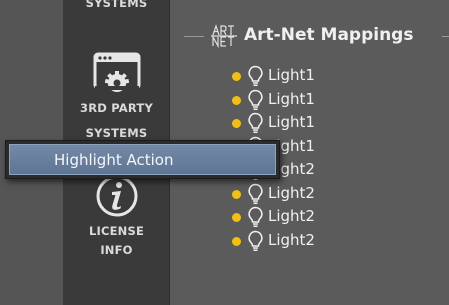 This screenshot has height=305, width=449. What do you see at coordinates (116, 108) in the screenshot?
I see `nav-item-3rd-party-label-line1: 3RD PARTY` at bounding box center [116, 108].